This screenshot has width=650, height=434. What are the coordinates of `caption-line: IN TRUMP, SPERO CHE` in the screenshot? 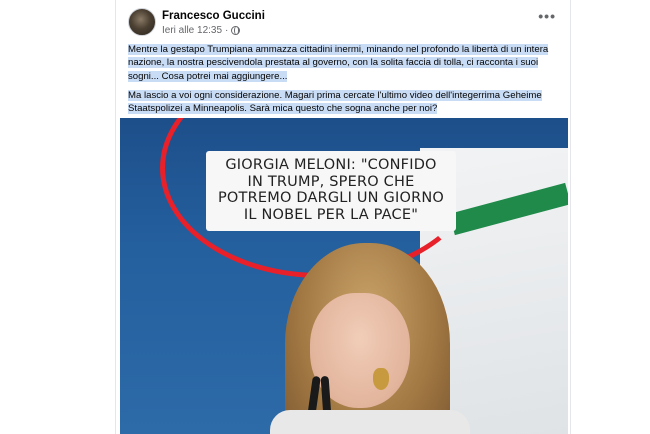 It's located at (331, 181).